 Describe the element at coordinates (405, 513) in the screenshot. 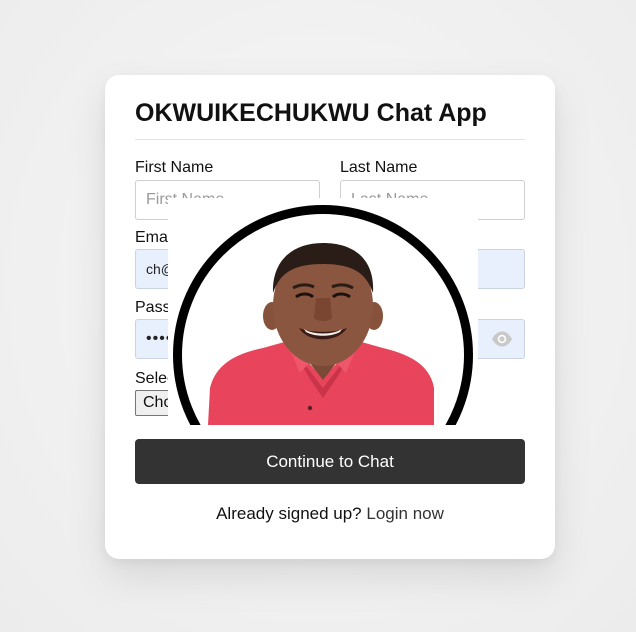

I see `login-now-link: Login now` at that location.